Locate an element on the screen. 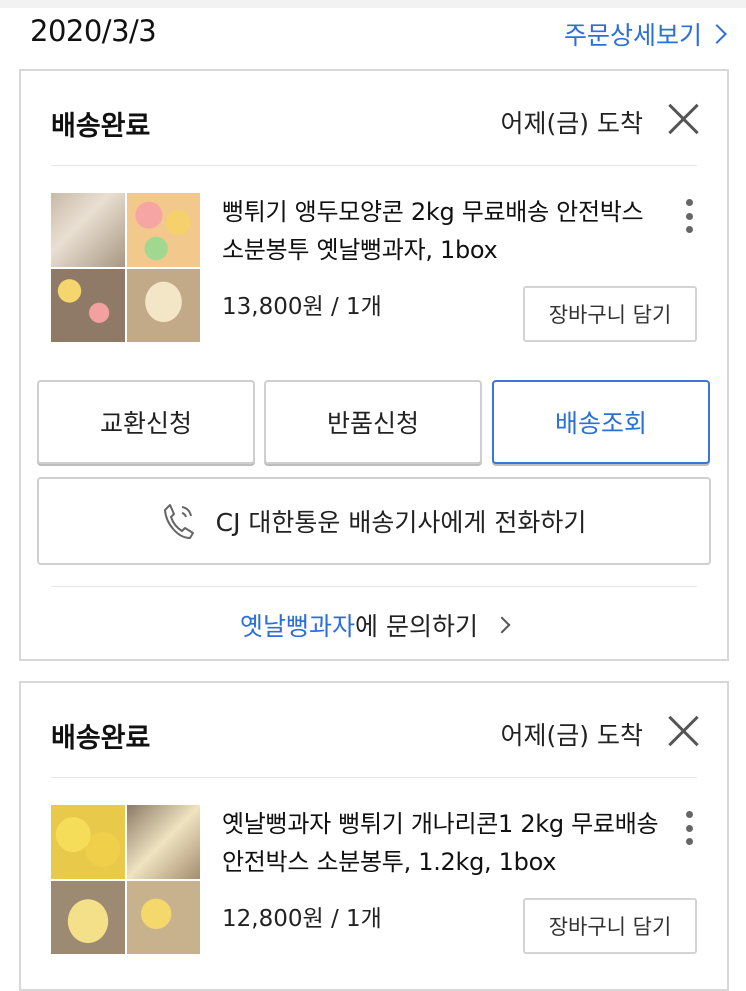 This screenshot has height=991, width=746. exchange-request-button: 교환신청 is located at coordinates (146, 422).